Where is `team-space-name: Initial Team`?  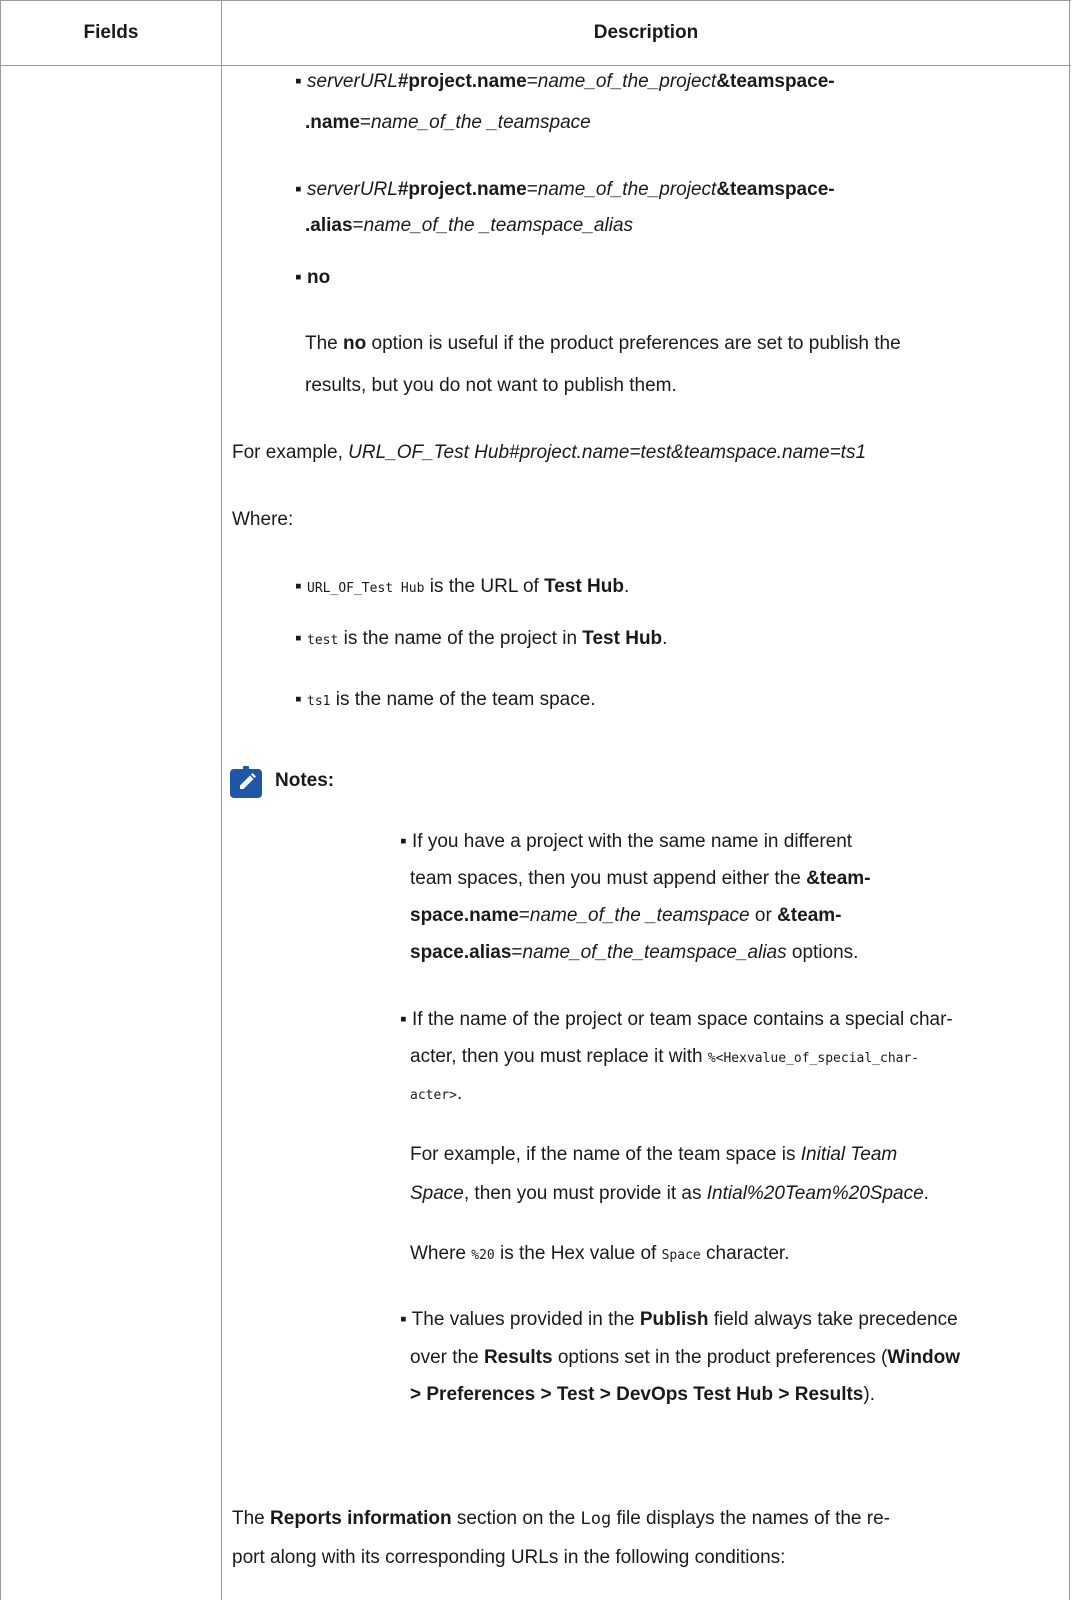
team-space-name: Initial Team is located at coordinates (849, 1154).